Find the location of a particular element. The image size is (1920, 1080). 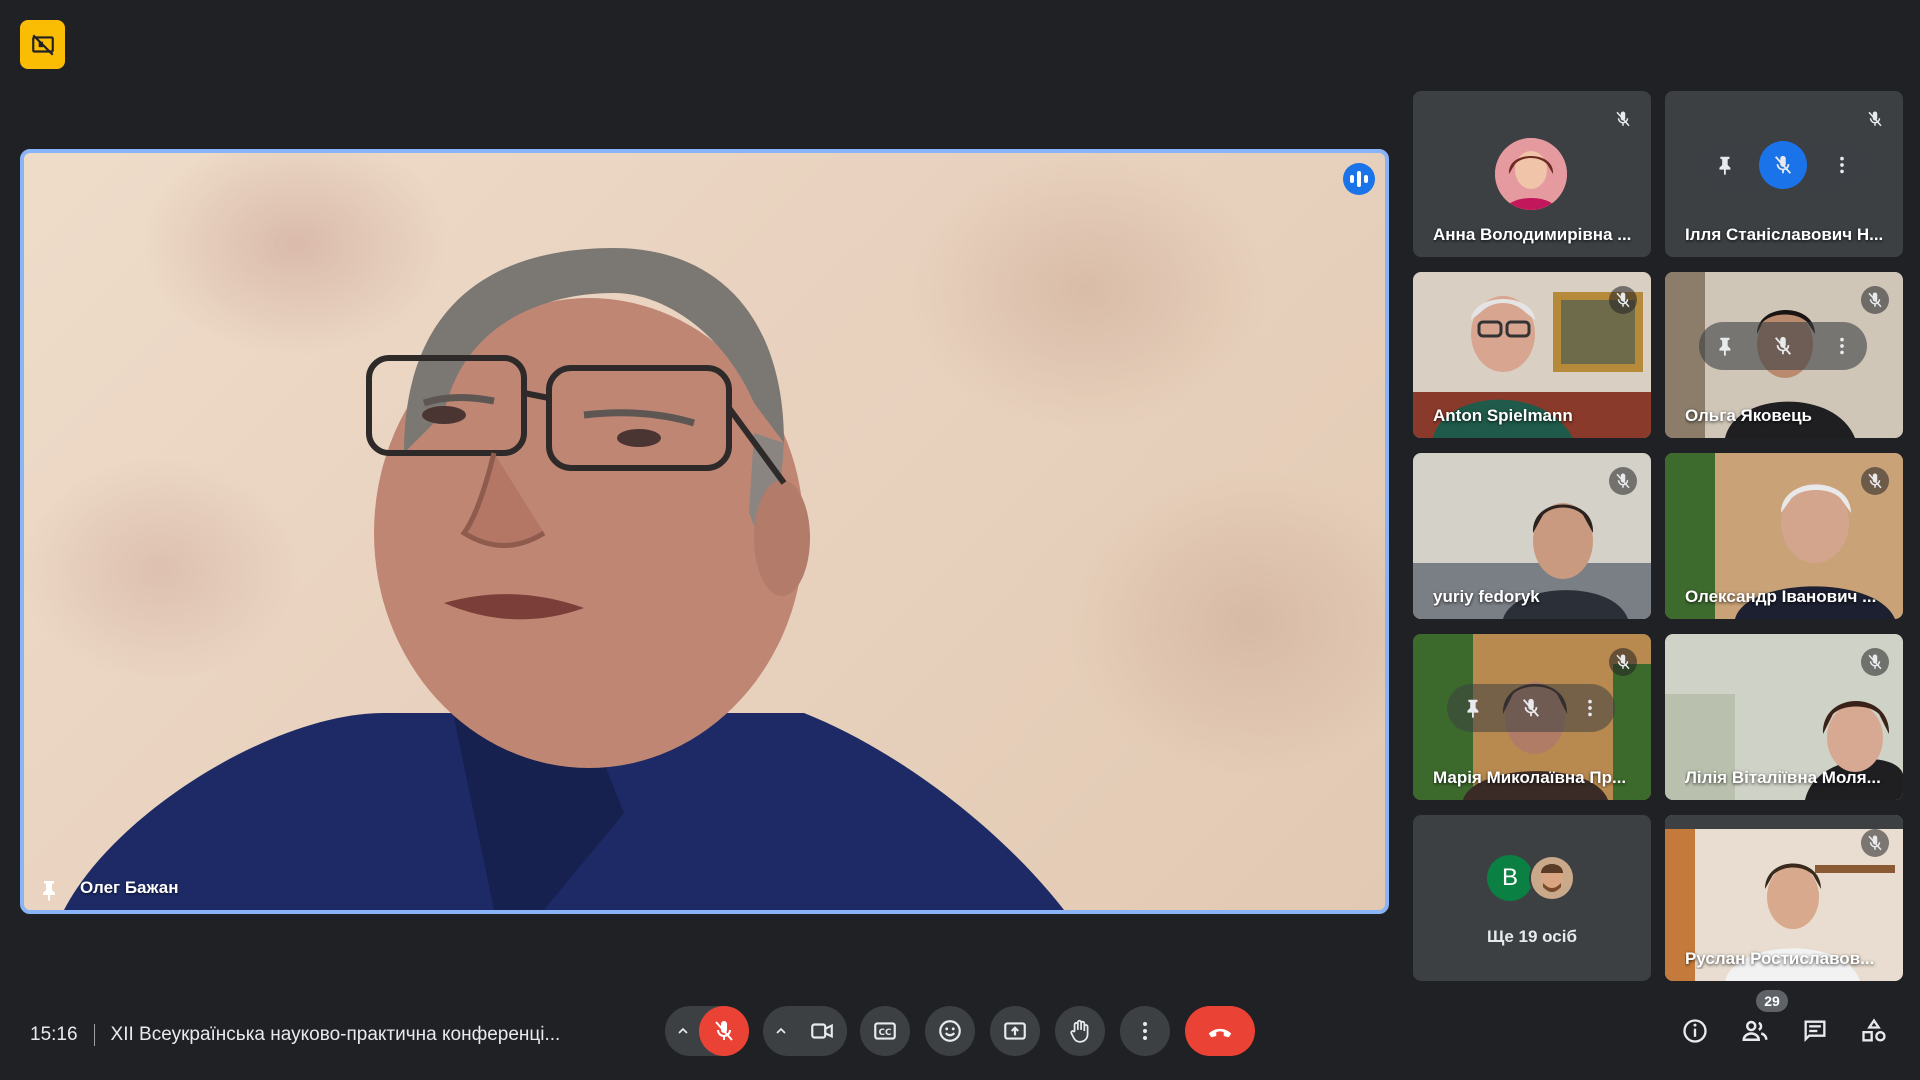

participant-name: Anton Spielmann is located at coordinates (1503, 415).